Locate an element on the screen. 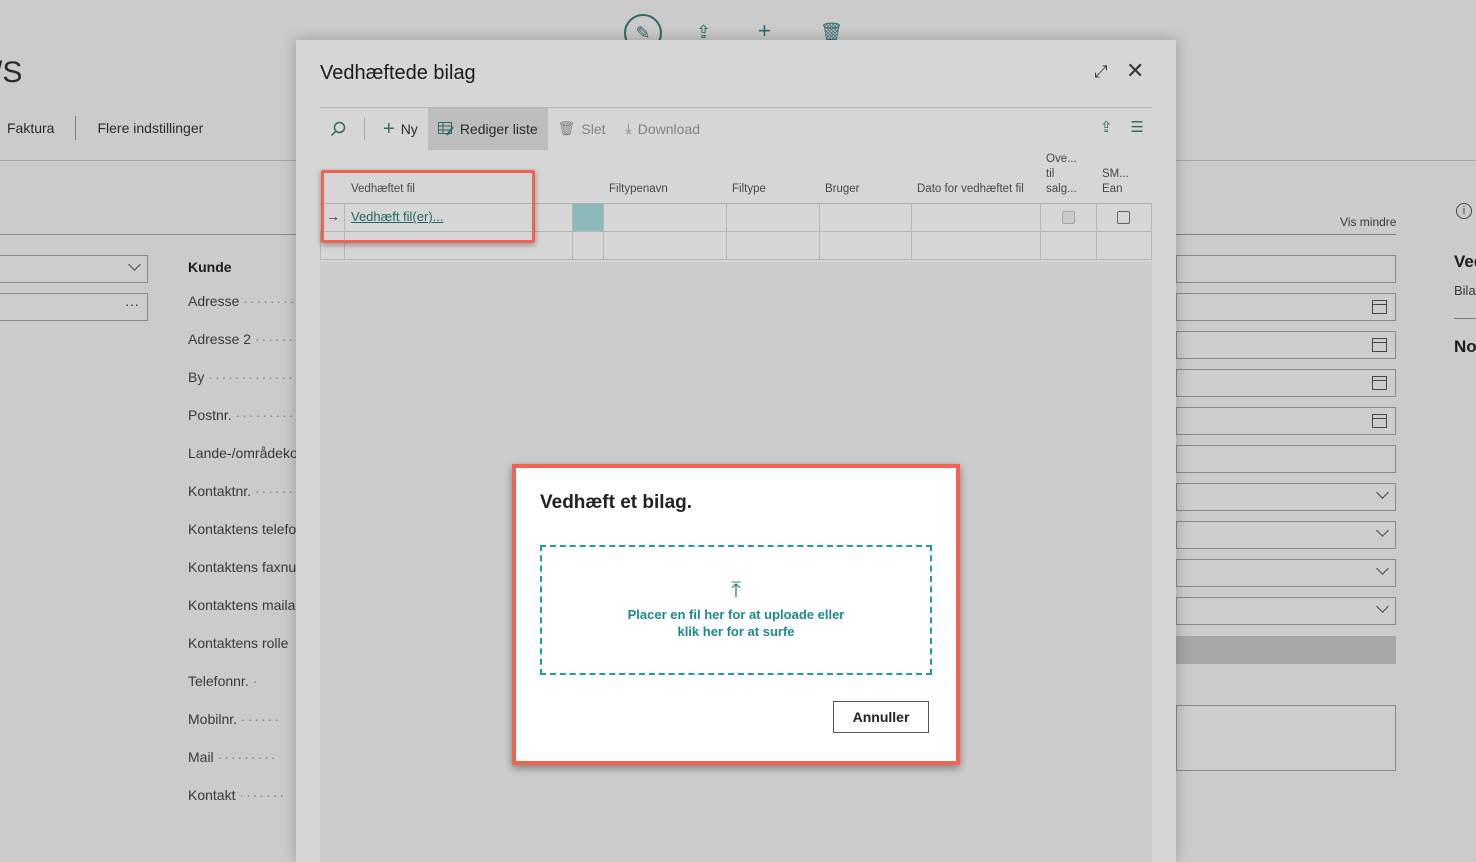 This screenshot has width=1476, height=862. trash-icon: 🗑 is located at coordinates (566, 128).